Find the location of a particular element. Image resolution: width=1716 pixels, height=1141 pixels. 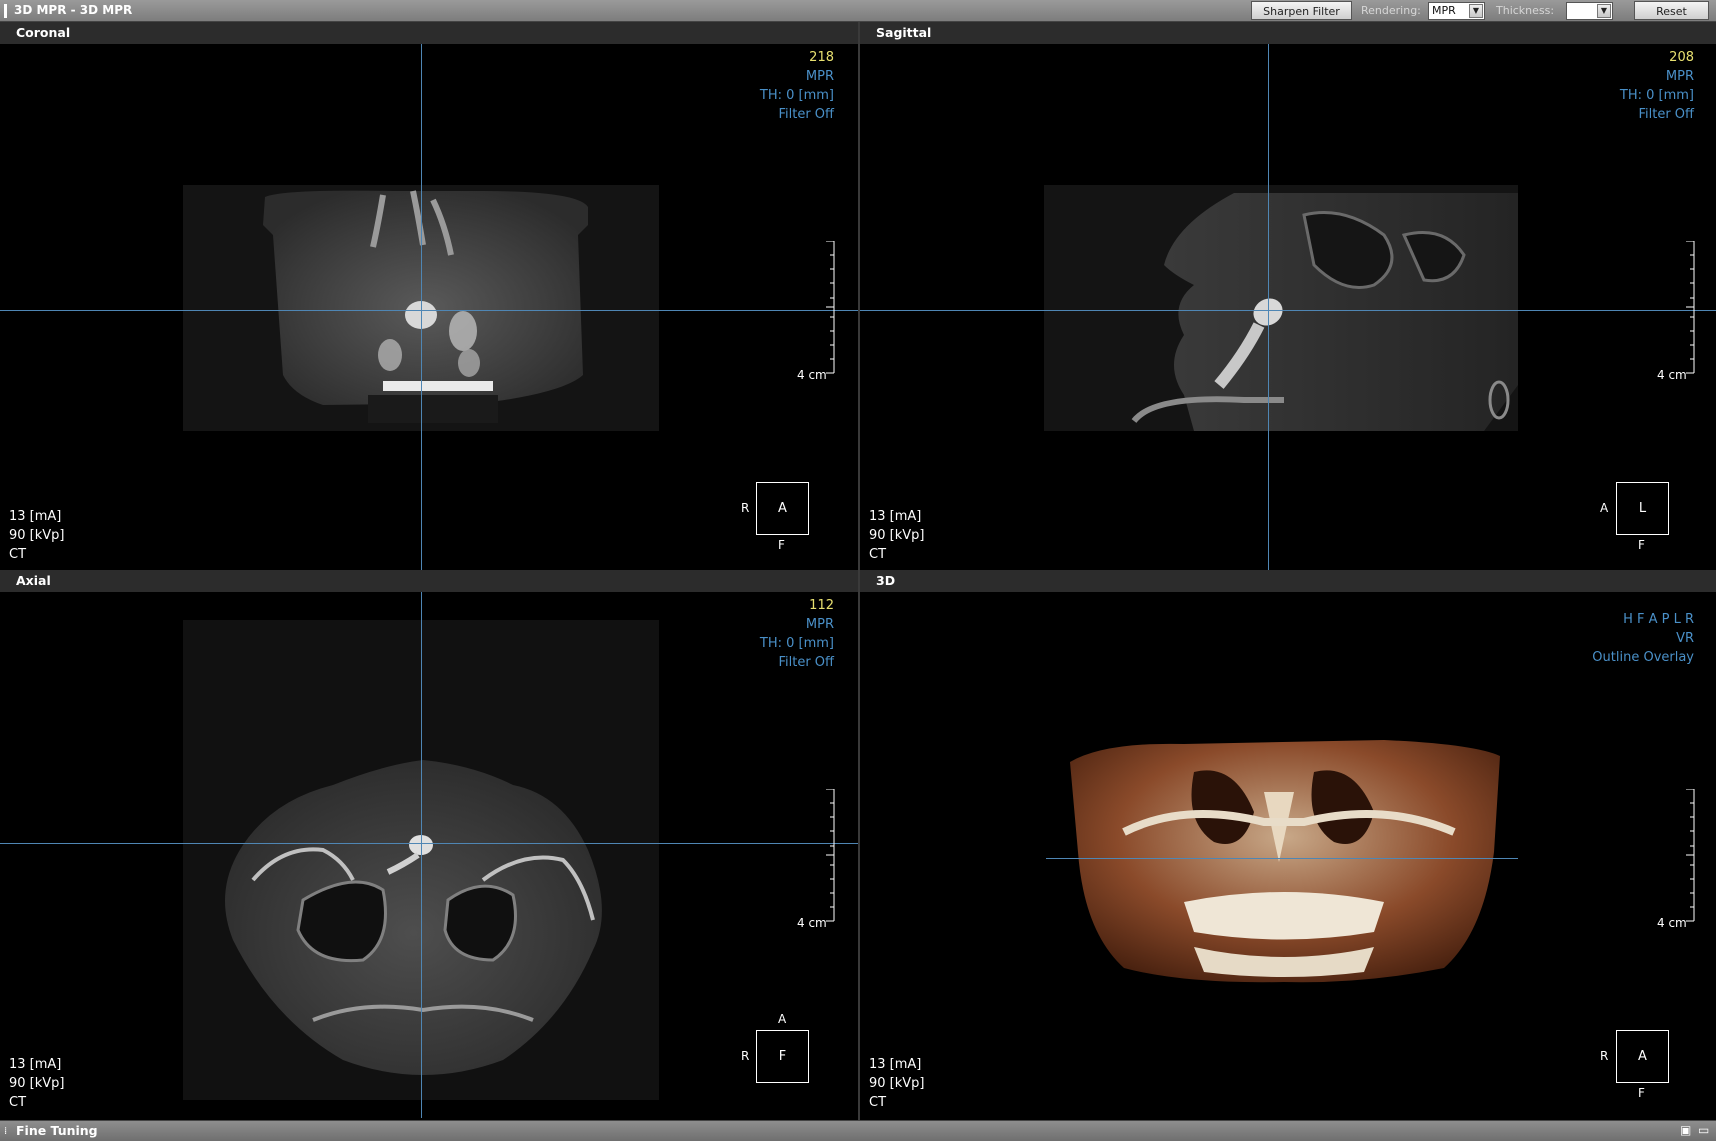

grip-icon is located at coordinates (5, 11).